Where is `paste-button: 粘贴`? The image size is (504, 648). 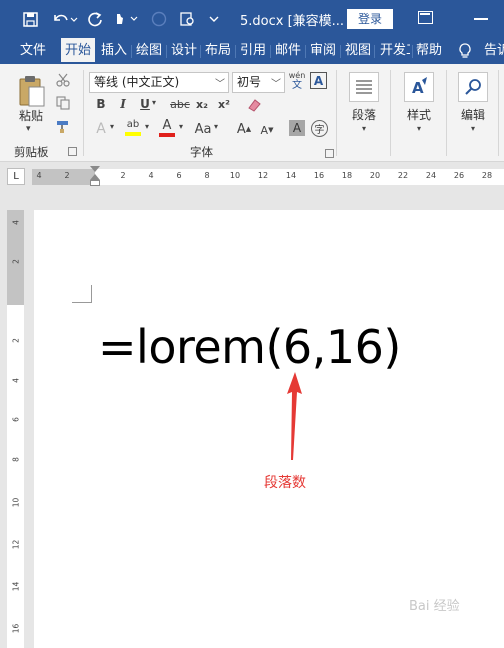
paste-button: 粘贴 is located at coordinates (31, 115).